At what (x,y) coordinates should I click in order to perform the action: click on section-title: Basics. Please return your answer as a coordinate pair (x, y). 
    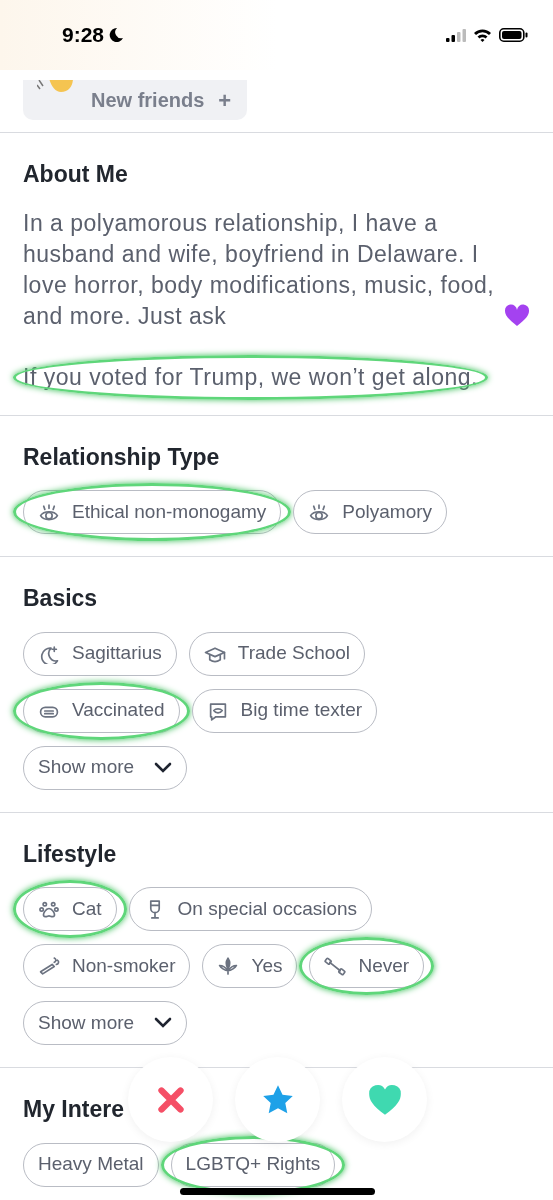
    Looking at the image, I should click on (60, 598).